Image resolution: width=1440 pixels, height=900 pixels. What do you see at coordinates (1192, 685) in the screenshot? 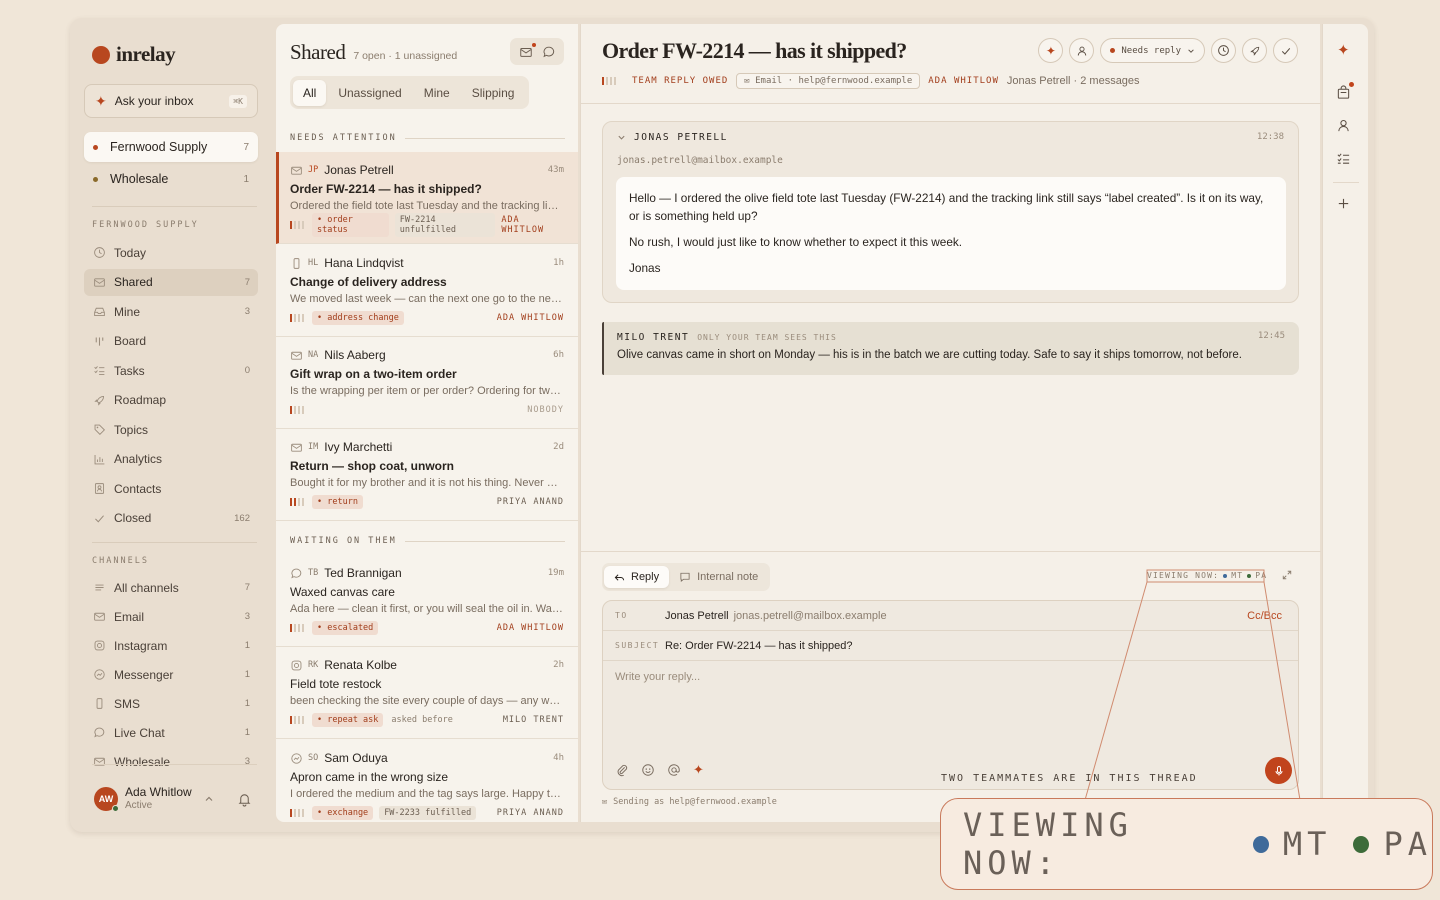
I see `zoom-connector` at bounding box center [1192, 685].